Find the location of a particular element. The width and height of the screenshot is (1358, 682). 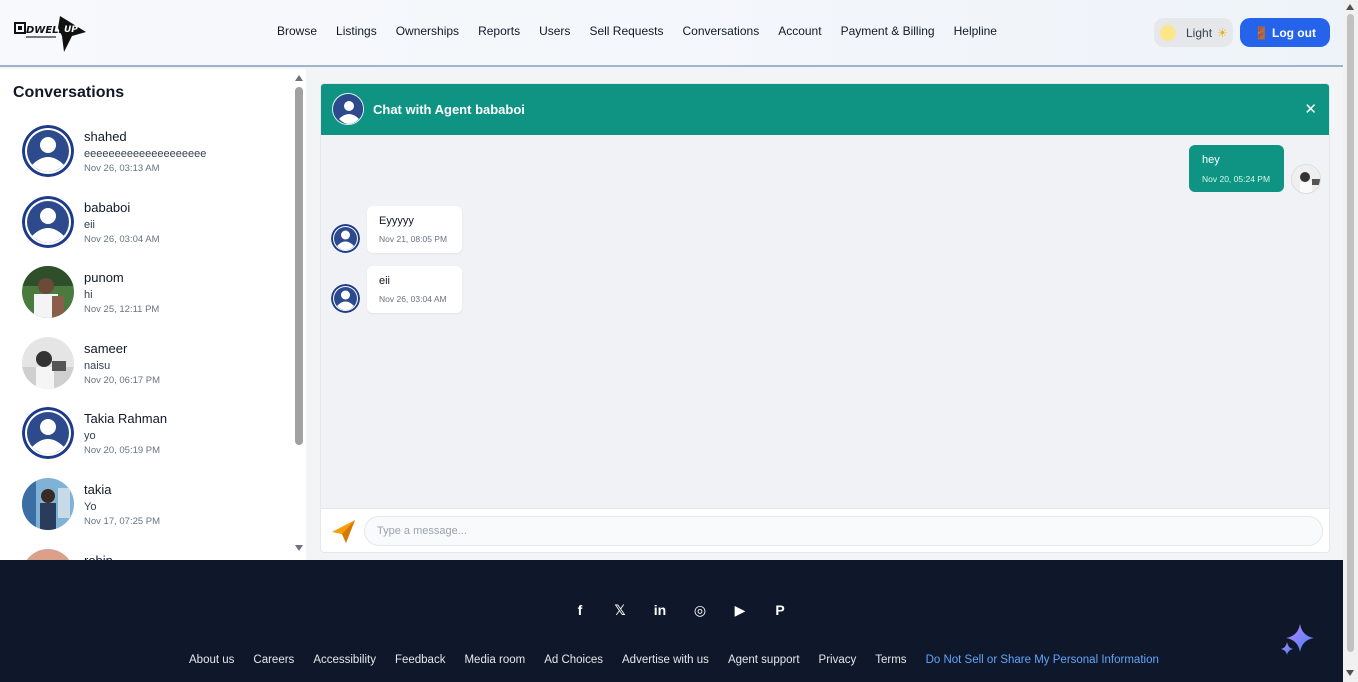

footer-link-advertise: Advertise with us is located at coordinates (665, 660).